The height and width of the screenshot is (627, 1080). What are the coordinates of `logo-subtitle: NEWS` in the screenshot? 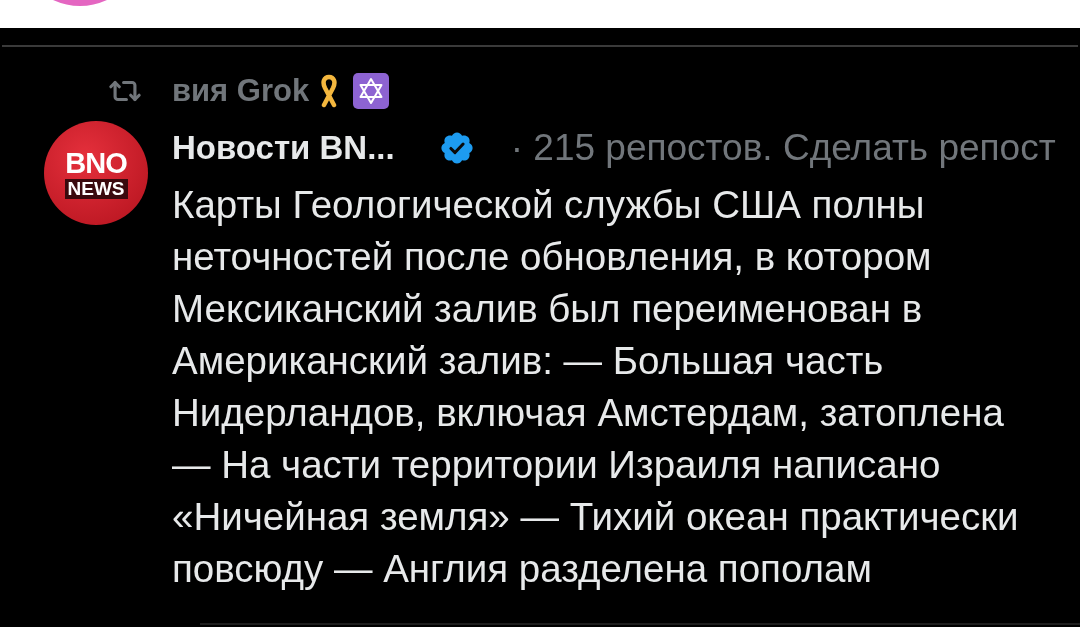 It's located at (96, 188).